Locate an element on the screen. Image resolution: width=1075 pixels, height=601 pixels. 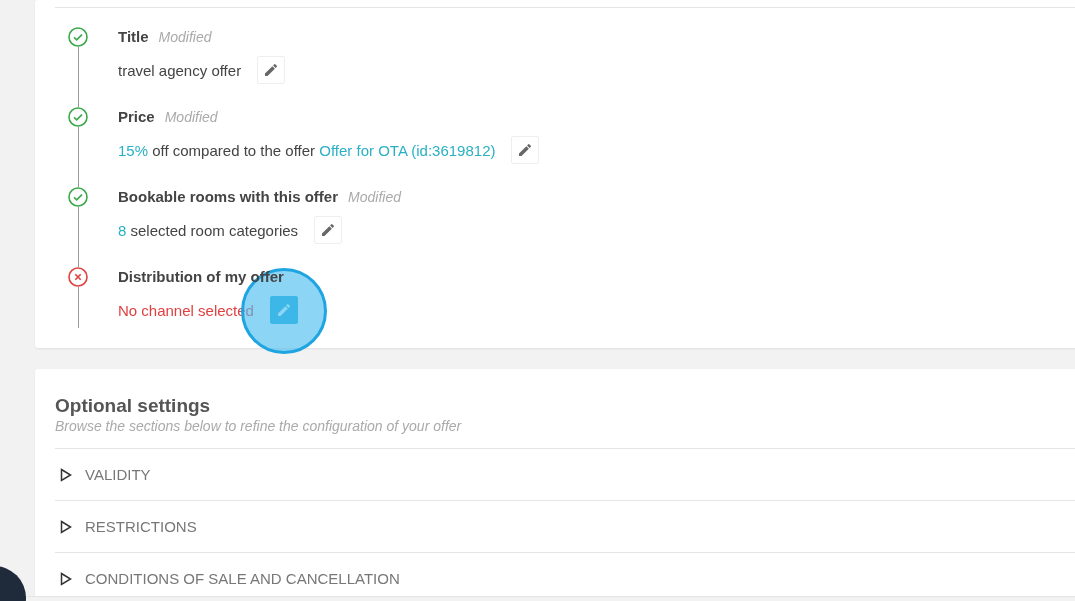
step-title: Price is located at coordinates (136, 116).